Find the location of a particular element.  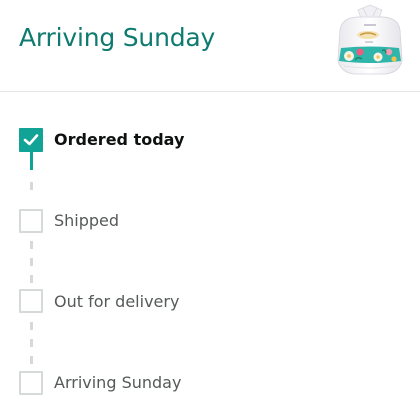

progress-connector-filled is located at coordinates (31, 160).